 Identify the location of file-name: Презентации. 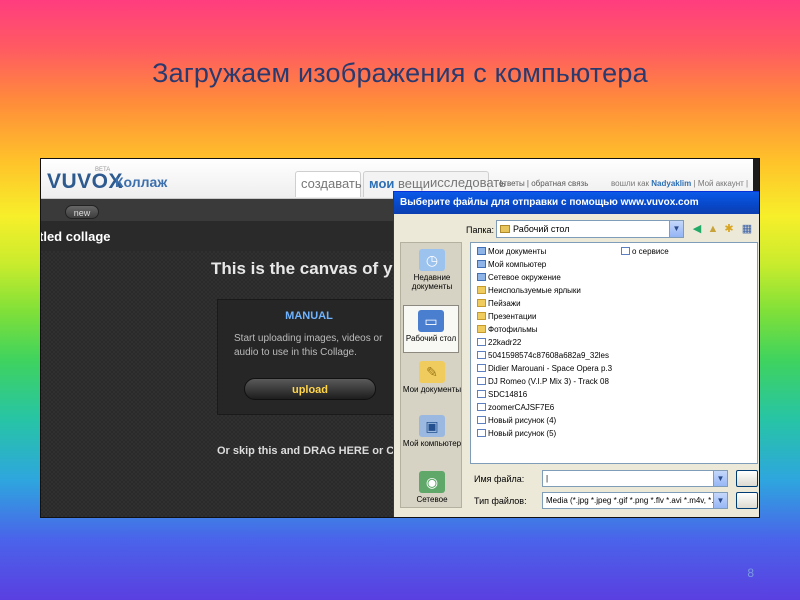
(512, 316).